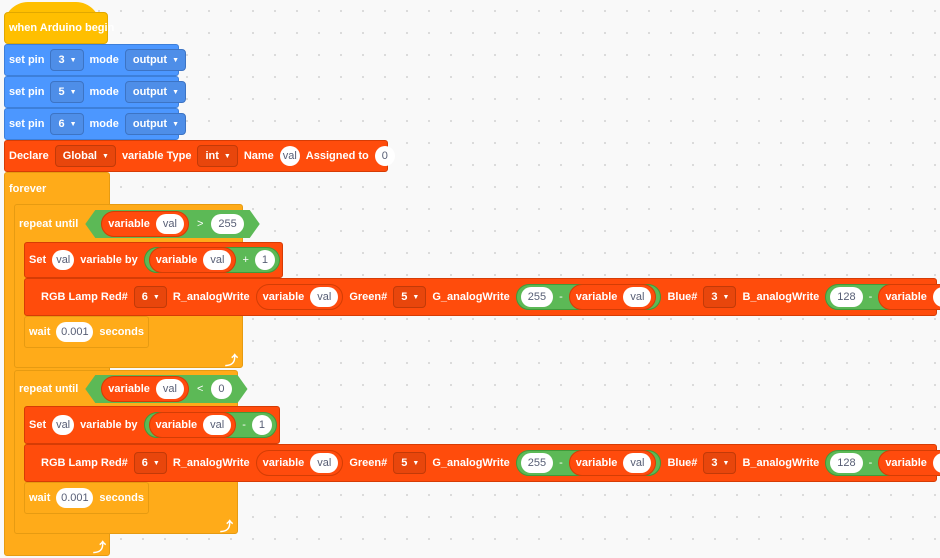 The height and width of the screenshot is (558, 940). I want to click on set-pin-block: set pin 6 ▼ mode output ▼, so click(95, 124).